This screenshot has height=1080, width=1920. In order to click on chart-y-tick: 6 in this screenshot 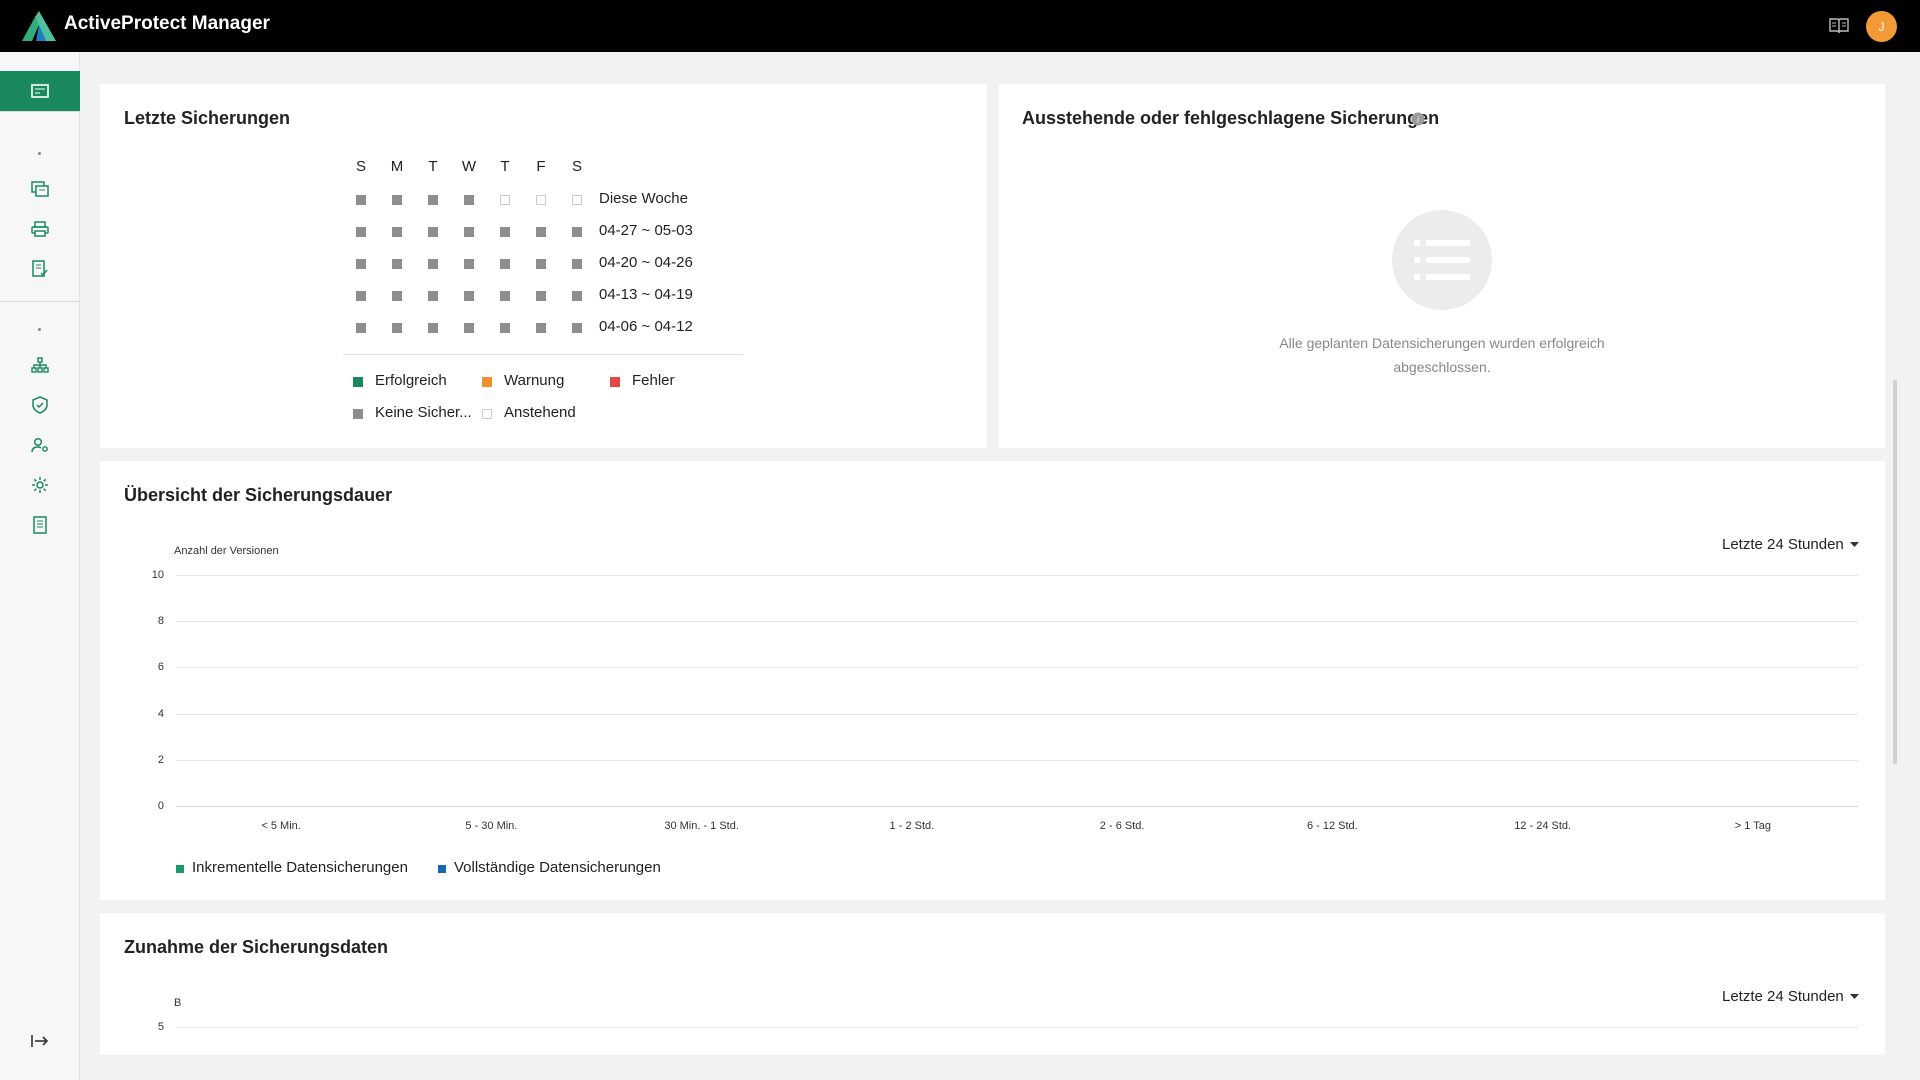, I will do `click(160, 667)`.